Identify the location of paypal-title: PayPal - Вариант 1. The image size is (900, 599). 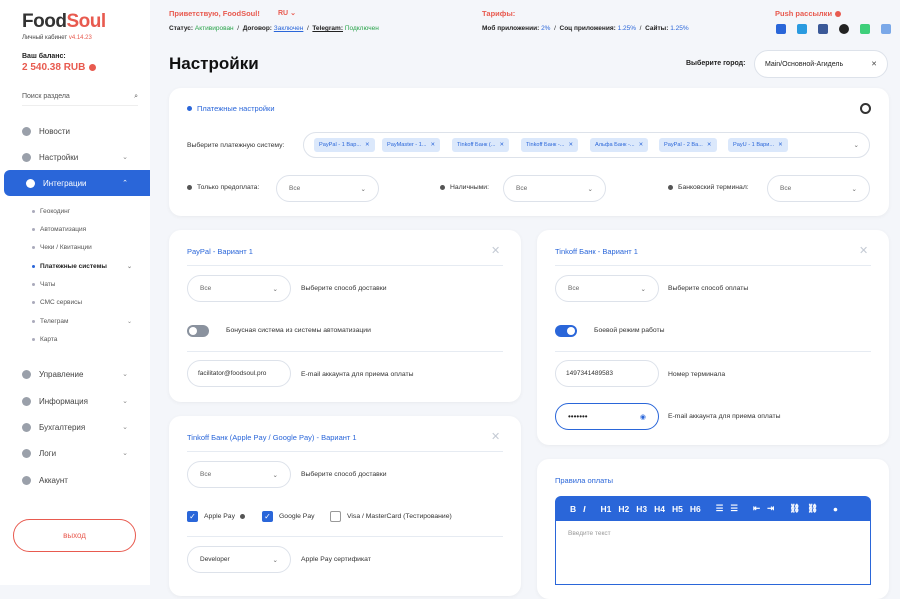
(220, 251).